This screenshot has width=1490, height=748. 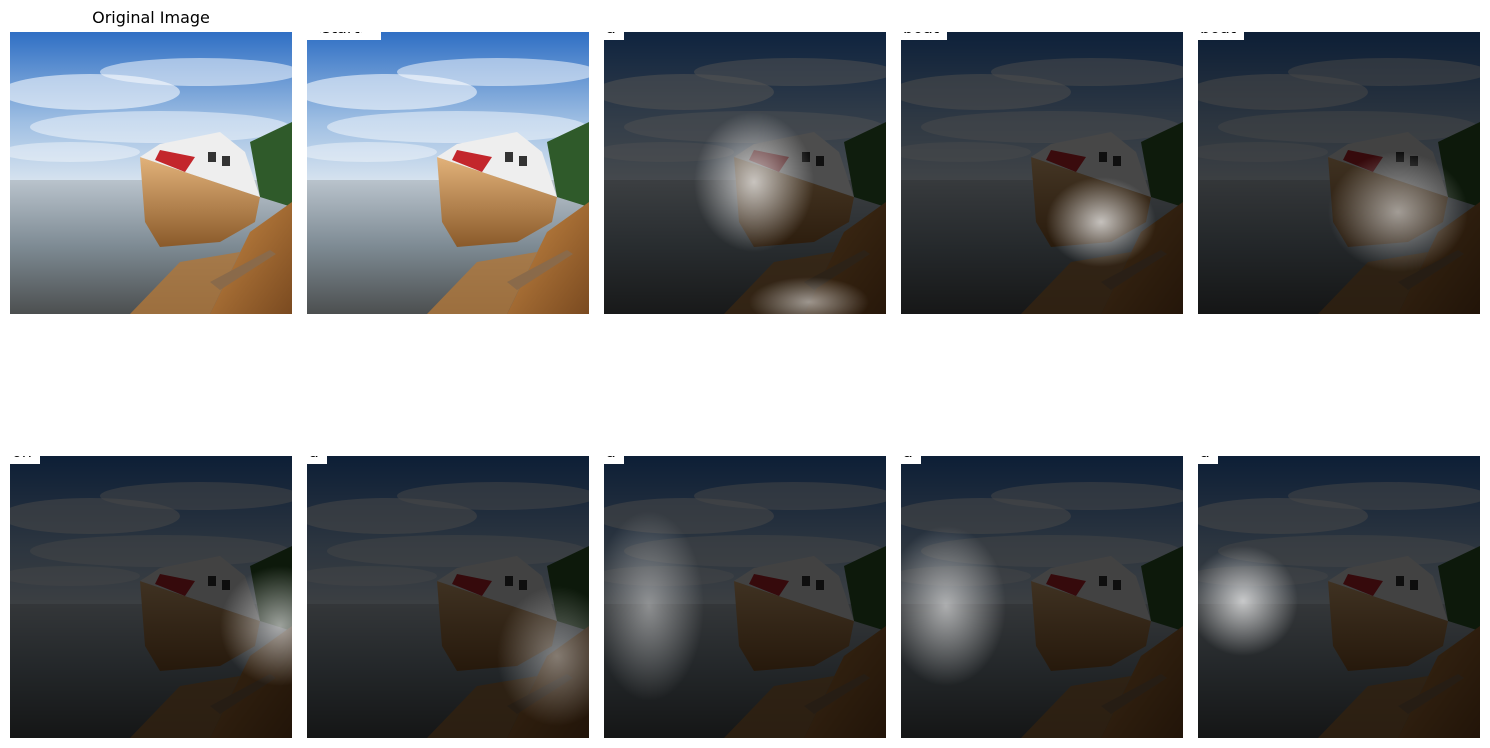 I want to click on attention-panel-boat-2: boat, so click(x=1339, y=173).